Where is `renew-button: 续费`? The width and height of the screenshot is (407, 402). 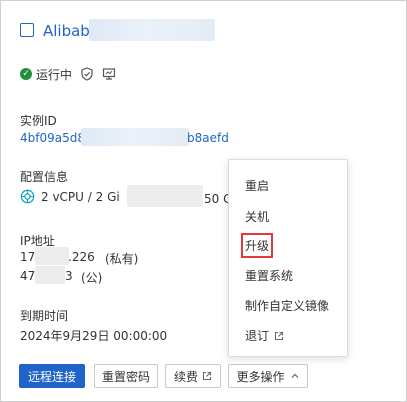 renew-button: 续费 is located at coordinates (193, 376).